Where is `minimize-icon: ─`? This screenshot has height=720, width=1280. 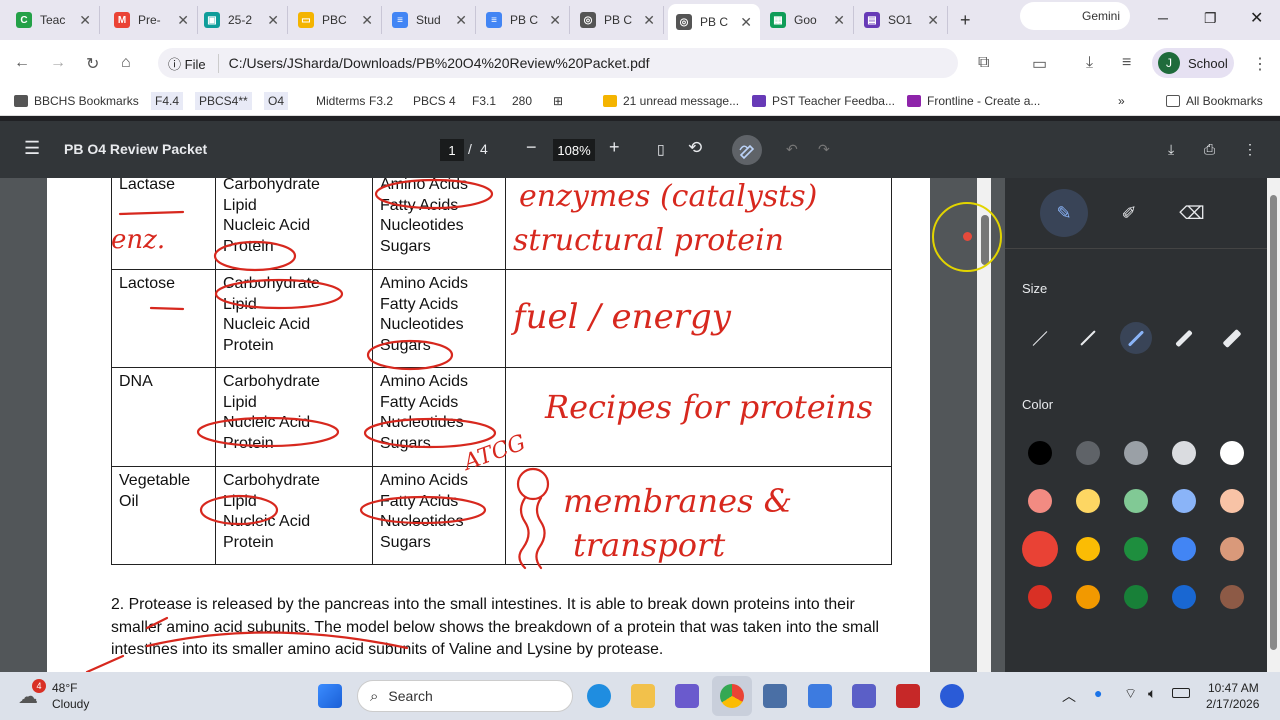
minimize-icon: ─ is located at coordinates (1163, 18).